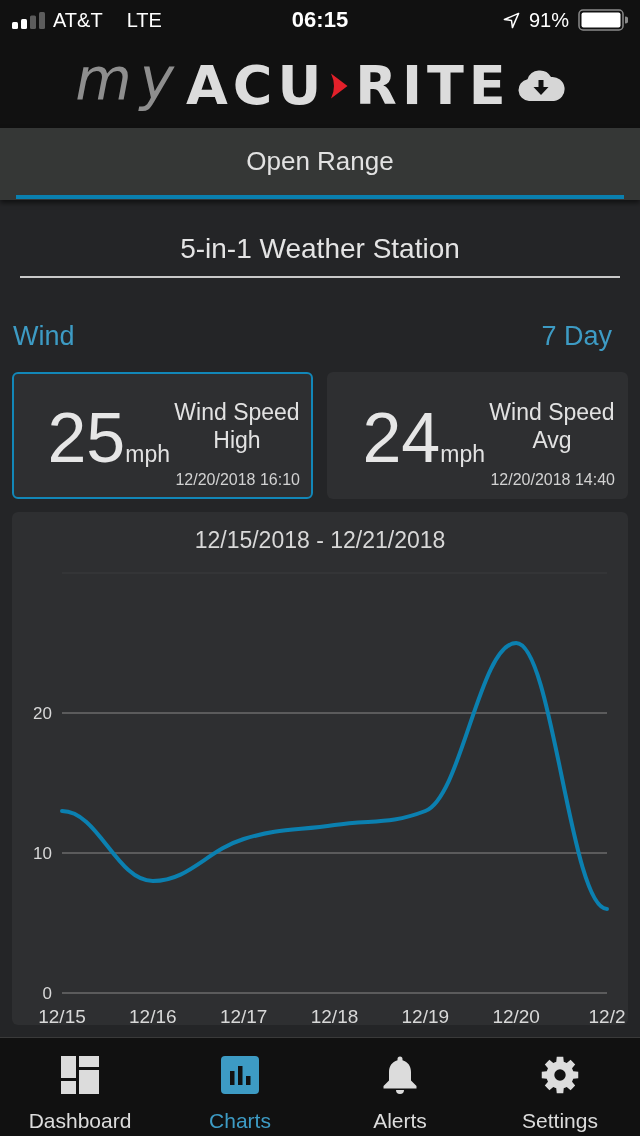 Image resolution: width=640 pixels, height=1136 pixels. Describe the element at coordinates (548, 20) in the screenshot. I see `battery-percent: 91%` at that location.